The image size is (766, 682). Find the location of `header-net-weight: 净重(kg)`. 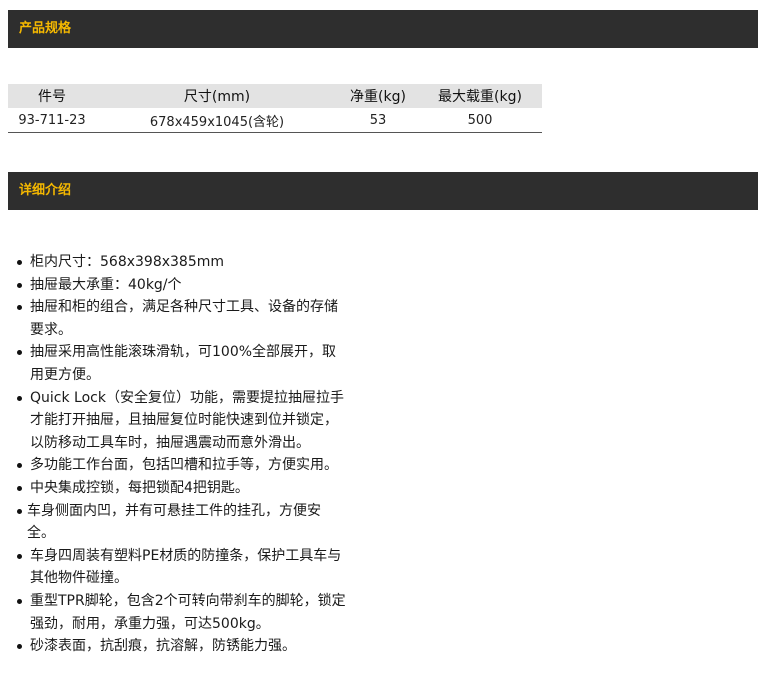

header-net-weight: 净重(kg) is located at coordinates (378, 96).